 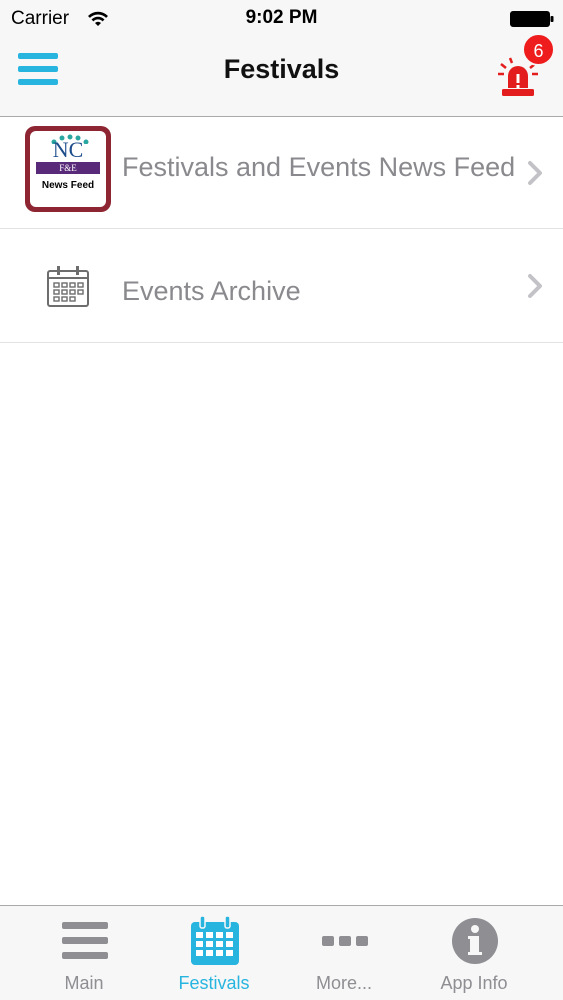 I want to click on list-item-label: Festivals and Events News Feed, so click(x=319, y=167).